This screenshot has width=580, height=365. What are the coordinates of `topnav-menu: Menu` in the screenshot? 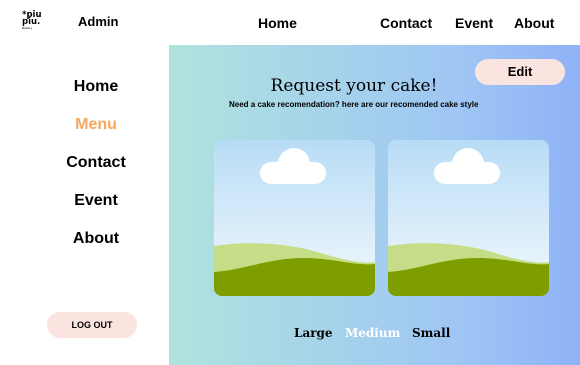 It's located at (340, 23).